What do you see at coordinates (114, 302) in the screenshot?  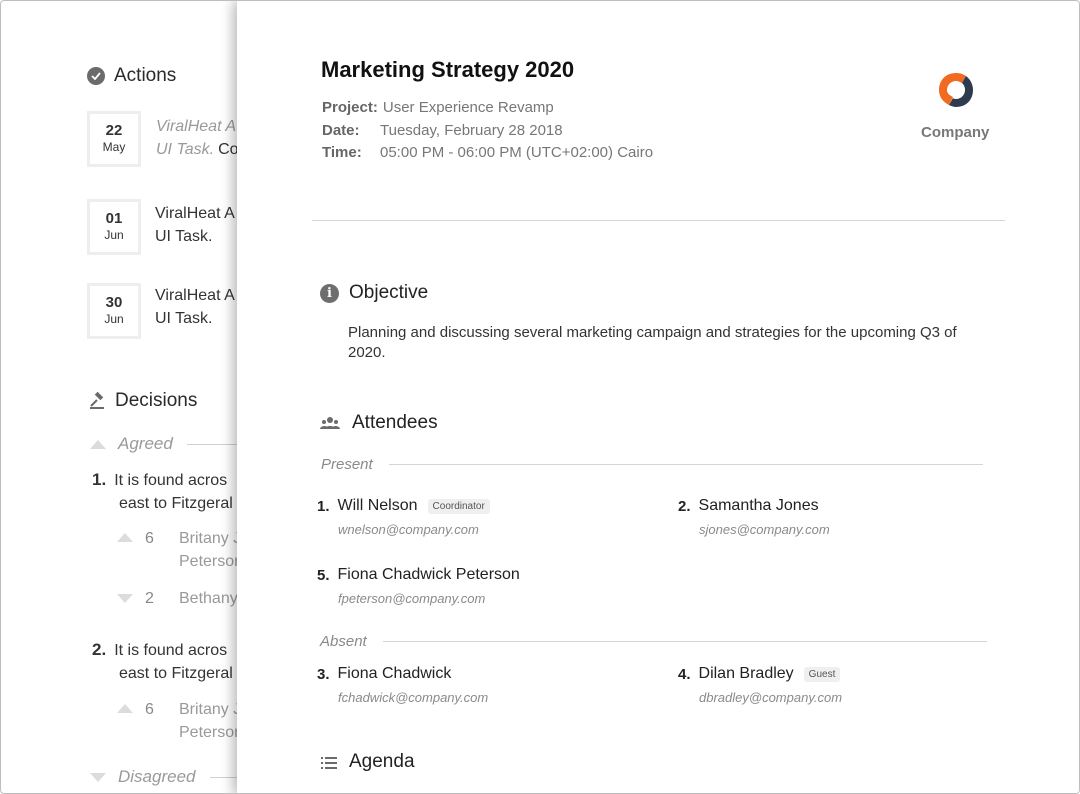 I see `action-day: 30` at bounding box center [114, 302].